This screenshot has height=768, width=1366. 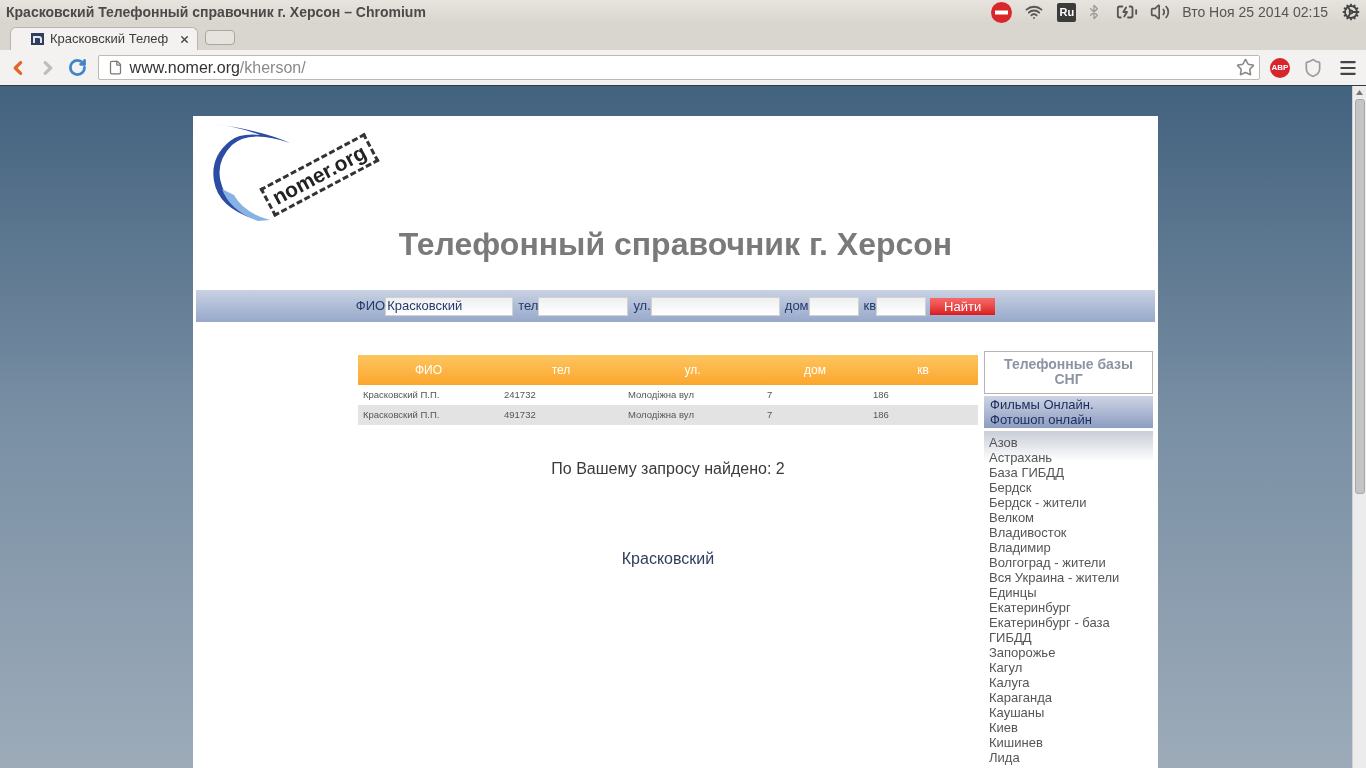 I want to click on city-link: Азов, so click(x=1003, y=442).